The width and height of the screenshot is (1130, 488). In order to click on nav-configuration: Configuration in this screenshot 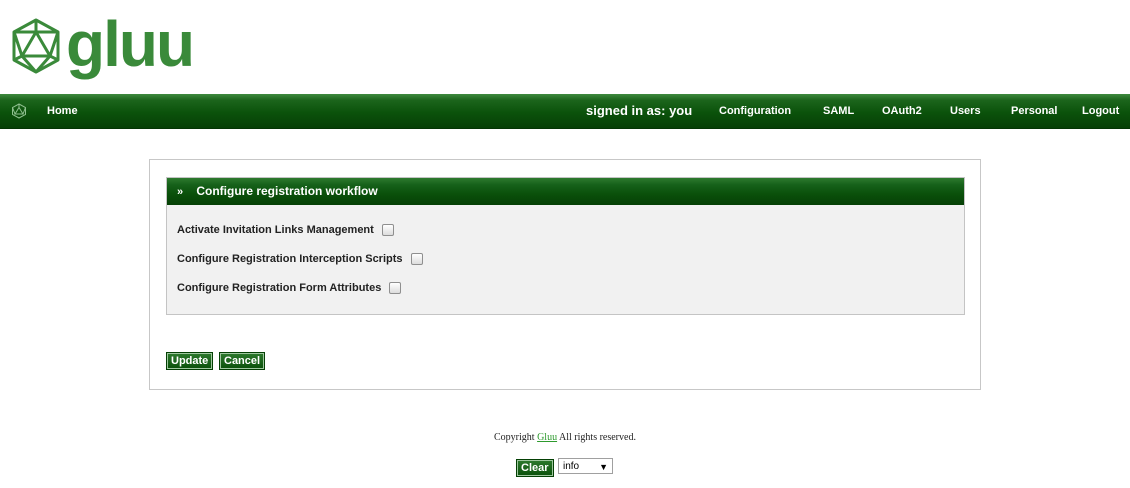, I will do `click(755, 111)`.